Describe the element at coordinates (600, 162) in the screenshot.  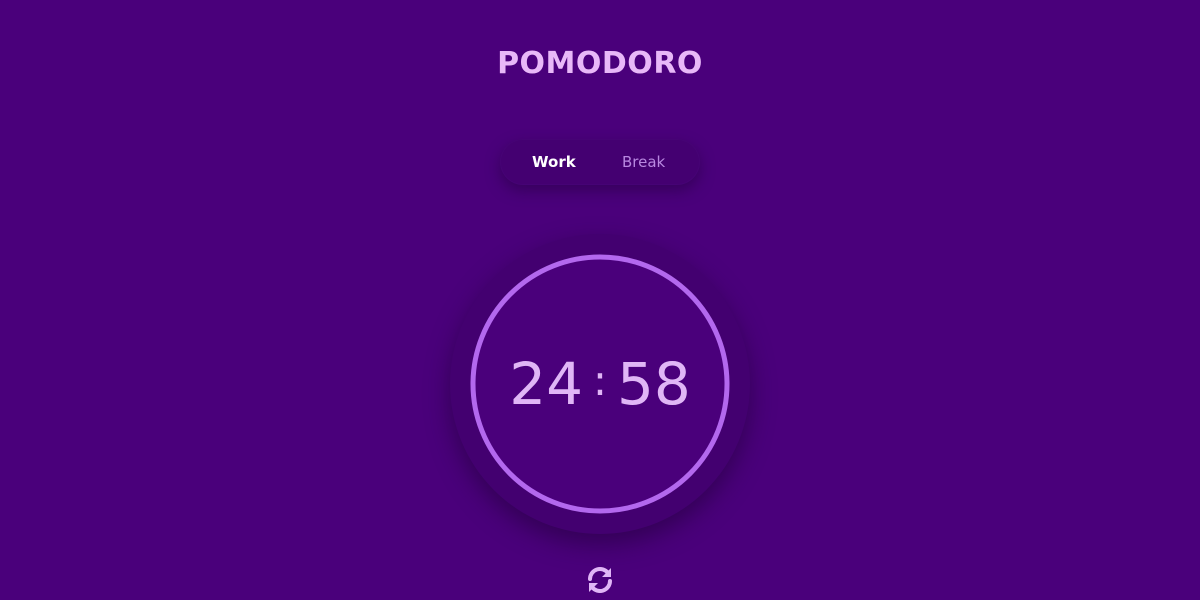
I see `mode-toggle: Work Break` at that location.